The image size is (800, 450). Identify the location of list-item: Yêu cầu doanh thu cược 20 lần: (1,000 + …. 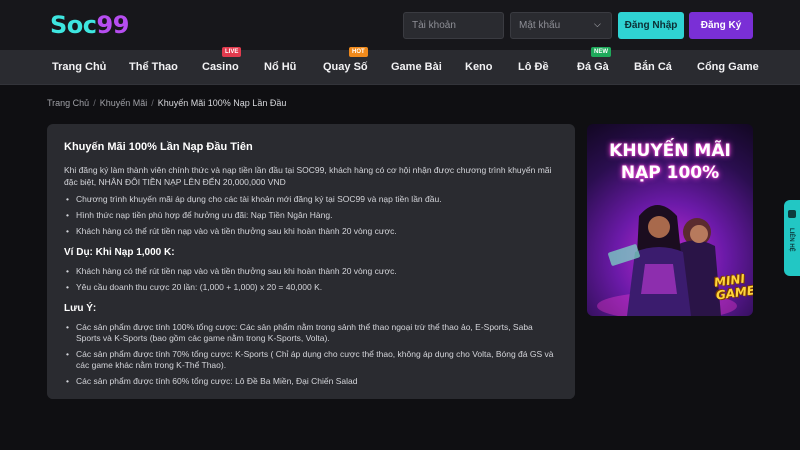
(310, 287).